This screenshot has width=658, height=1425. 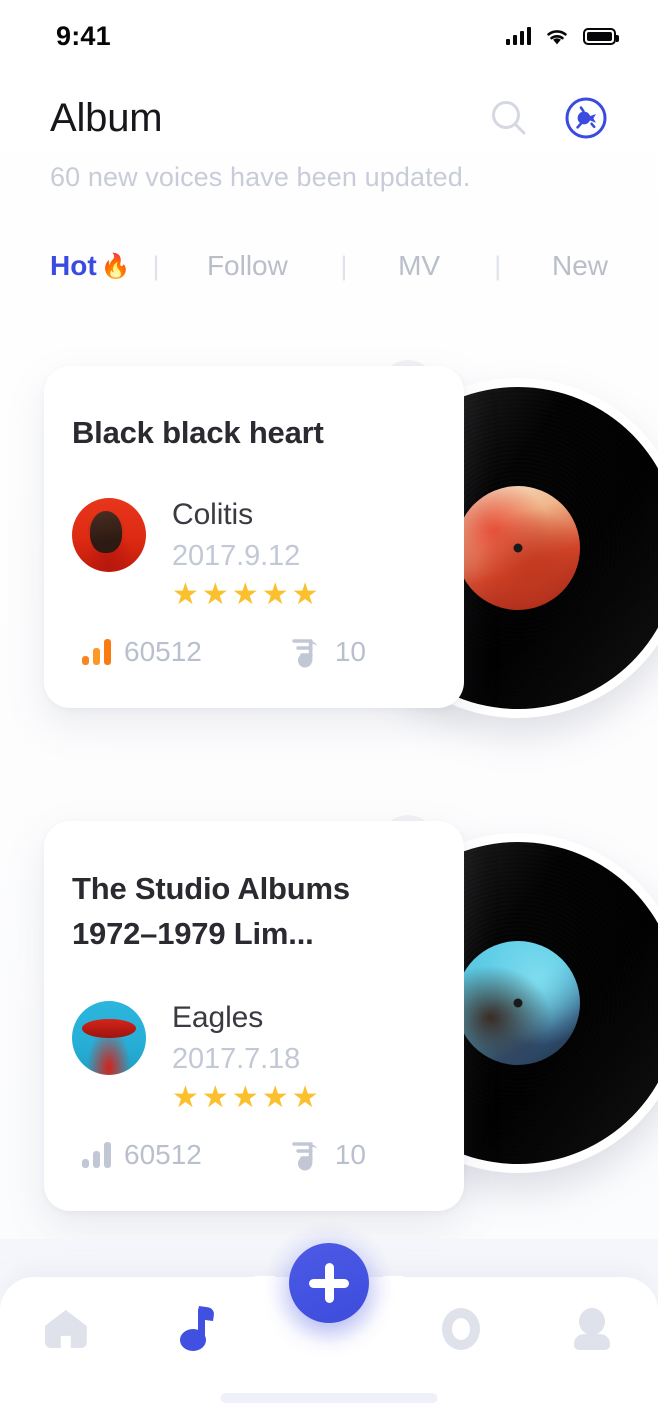 I want to click on album-date: 2017.7.18, so click(x=236, y=1058).